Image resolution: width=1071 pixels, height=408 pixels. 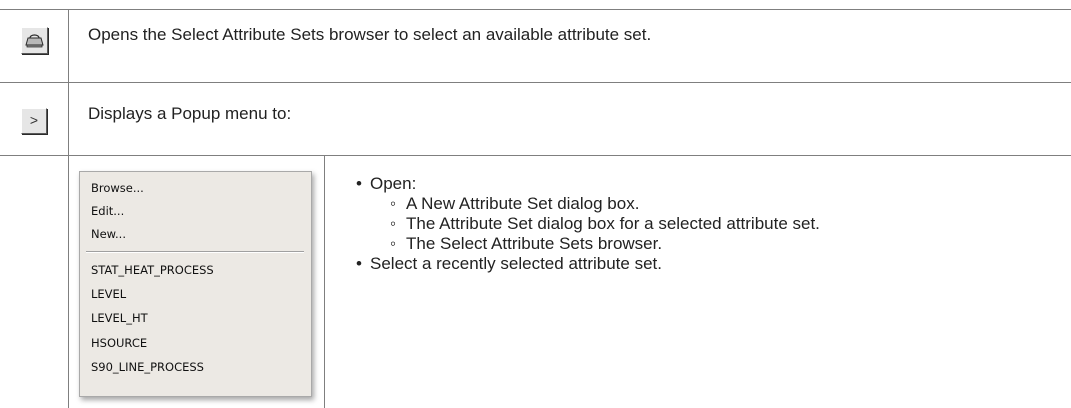 What do you see at coordinates (324, 281) in the screenshot?
I see `subcell-divider` at bounding box center [324, 281].